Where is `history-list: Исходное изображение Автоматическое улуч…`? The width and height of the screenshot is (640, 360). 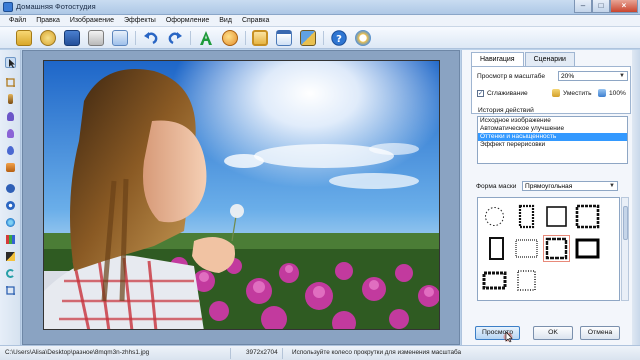
history-list: Исходное изображение Автоматическое улуч… is located at coordinates (552, 140).